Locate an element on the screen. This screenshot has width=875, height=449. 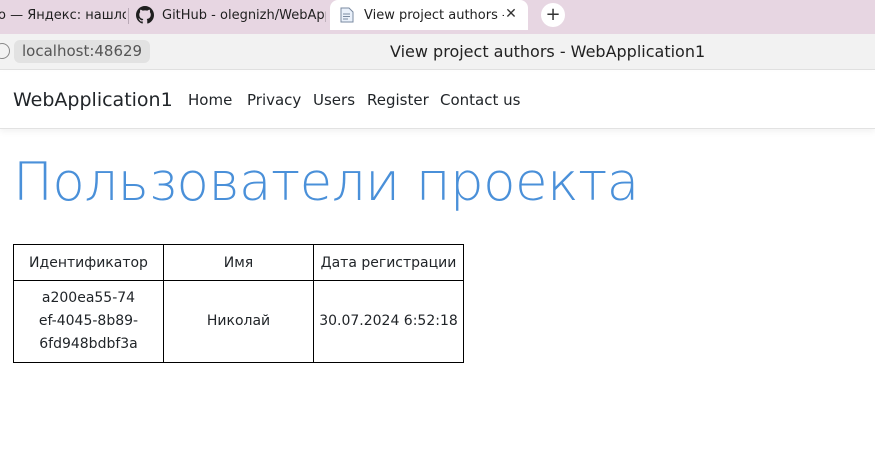
column-header-name: Имя is located at coordinates (238, 262).